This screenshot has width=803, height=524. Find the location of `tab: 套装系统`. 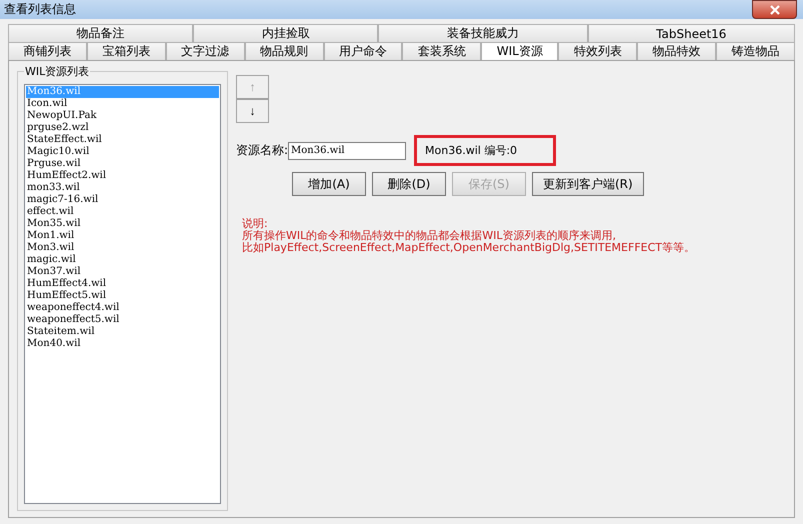

tab: 套装系统 is located at coordinates (442, 51).